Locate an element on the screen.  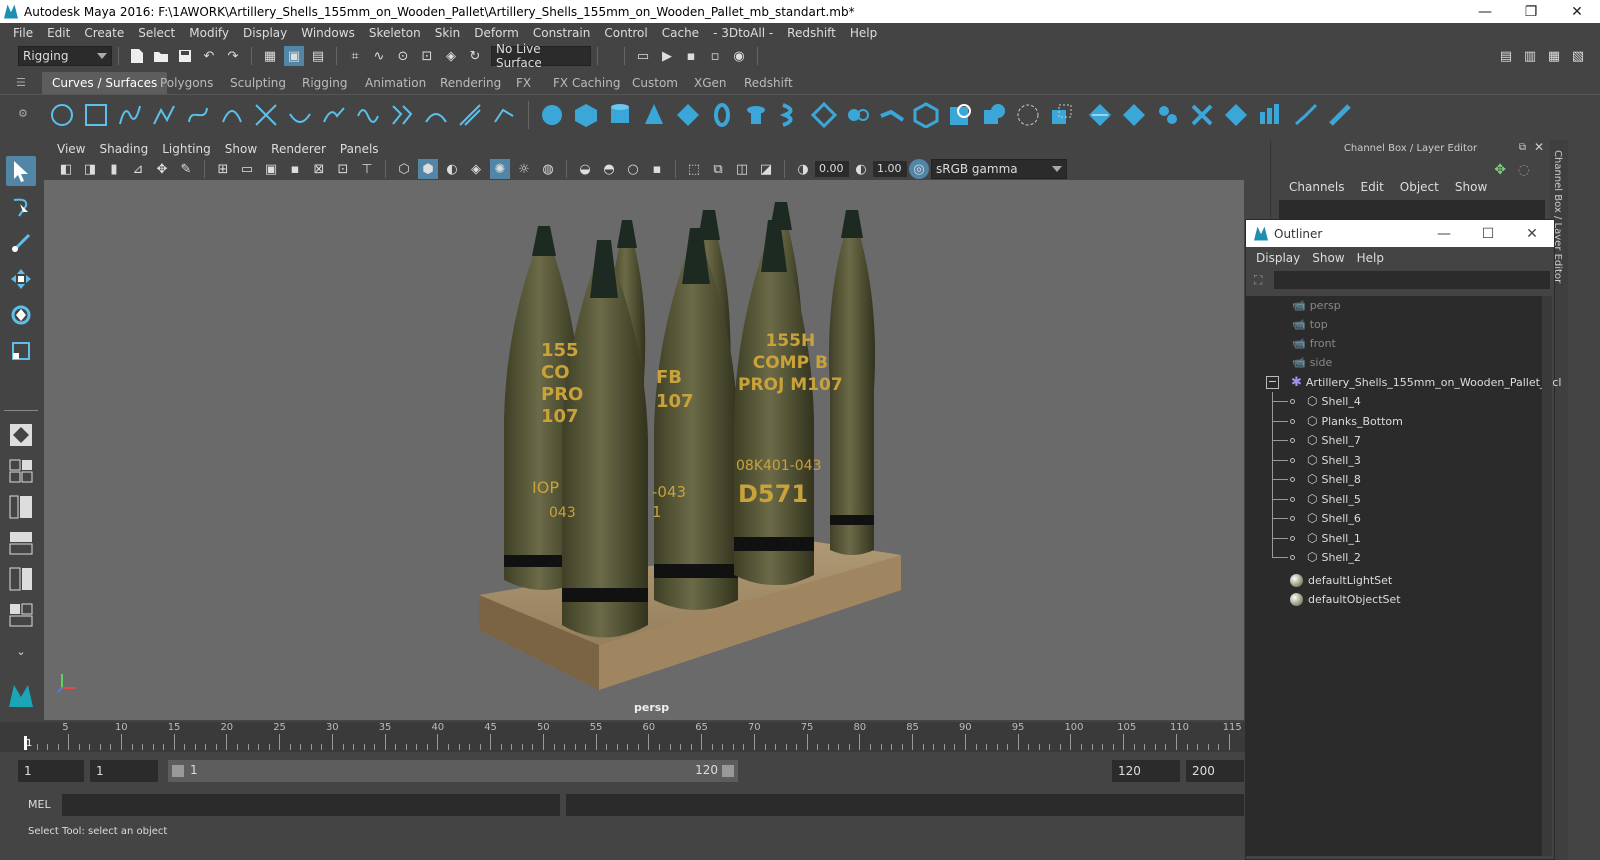
bookmark-icon: ▮ is located at coordinates (114, 169).